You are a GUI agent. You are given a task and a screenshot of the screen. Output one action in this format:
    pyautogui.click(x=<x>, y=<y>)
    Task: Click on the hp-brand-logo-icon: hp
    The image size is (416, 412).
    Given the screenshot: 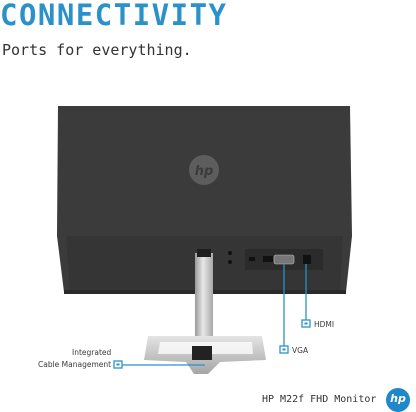 What is the action you would take?
    pyautogui.click(x=398, y=400)
    